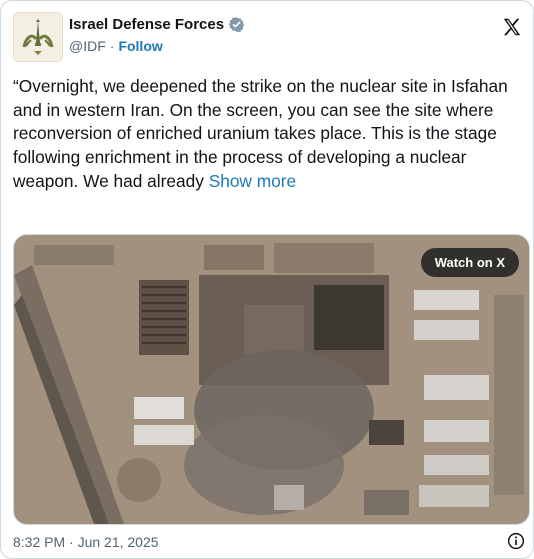  Describe the element at coordinates (140, 46) in the screenshot. I see `follow-button: Follow` at that location.